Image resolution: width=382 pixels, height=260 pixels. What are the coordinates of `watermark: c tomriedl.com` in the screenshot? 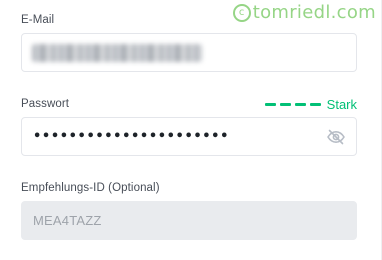 It's located at (304, 12).